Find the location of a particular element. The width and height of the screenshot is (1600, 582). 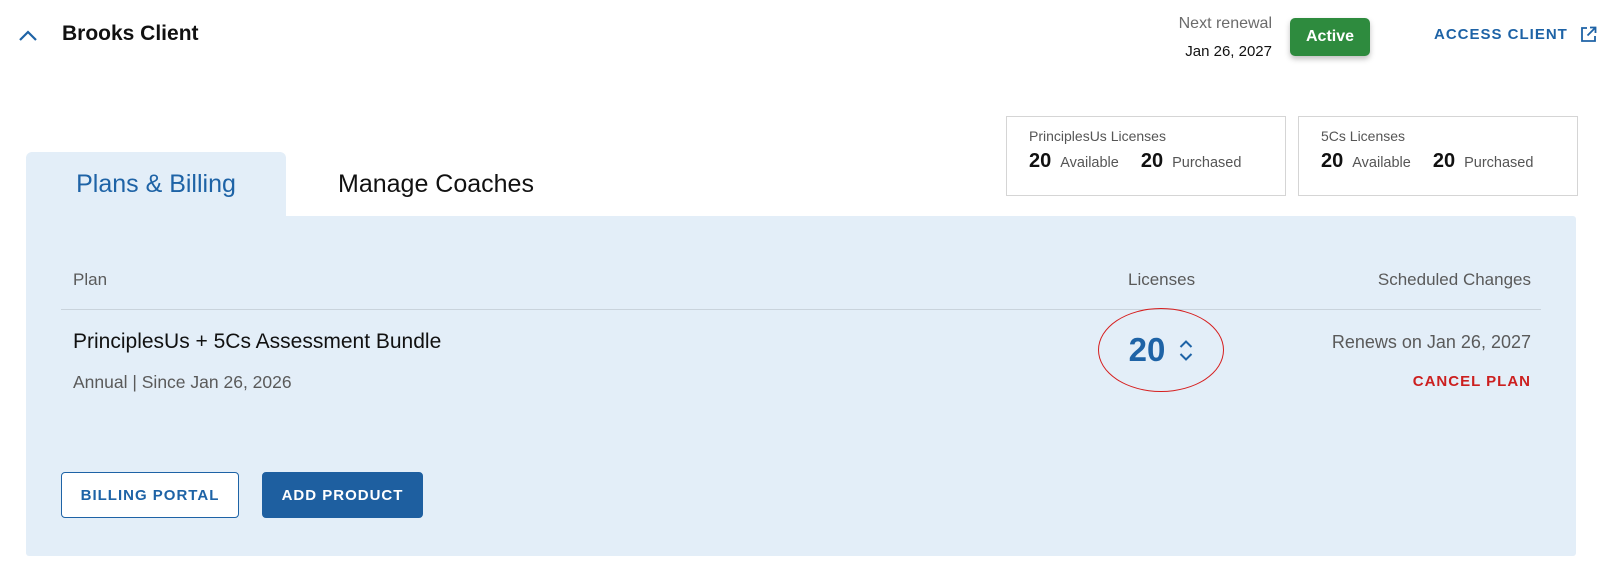

billing-portal-button: BILLING PORTAL is located at coordinates (150, 495).